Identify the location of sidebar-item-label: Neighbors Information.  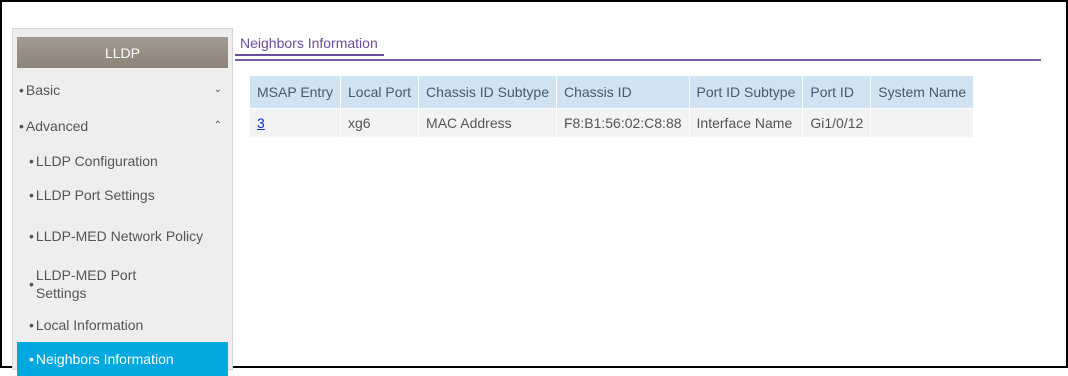
(104, 359).